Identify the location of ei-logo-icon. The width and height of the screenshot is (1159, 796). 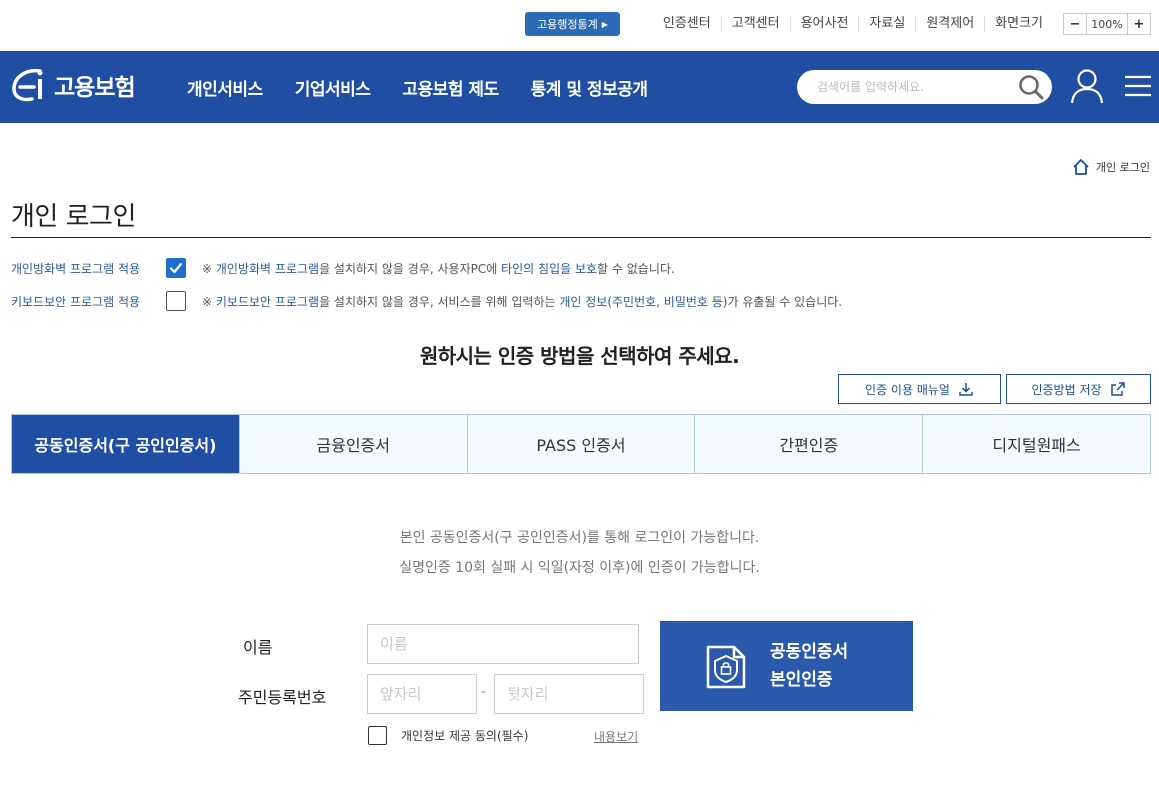
(27, 85).